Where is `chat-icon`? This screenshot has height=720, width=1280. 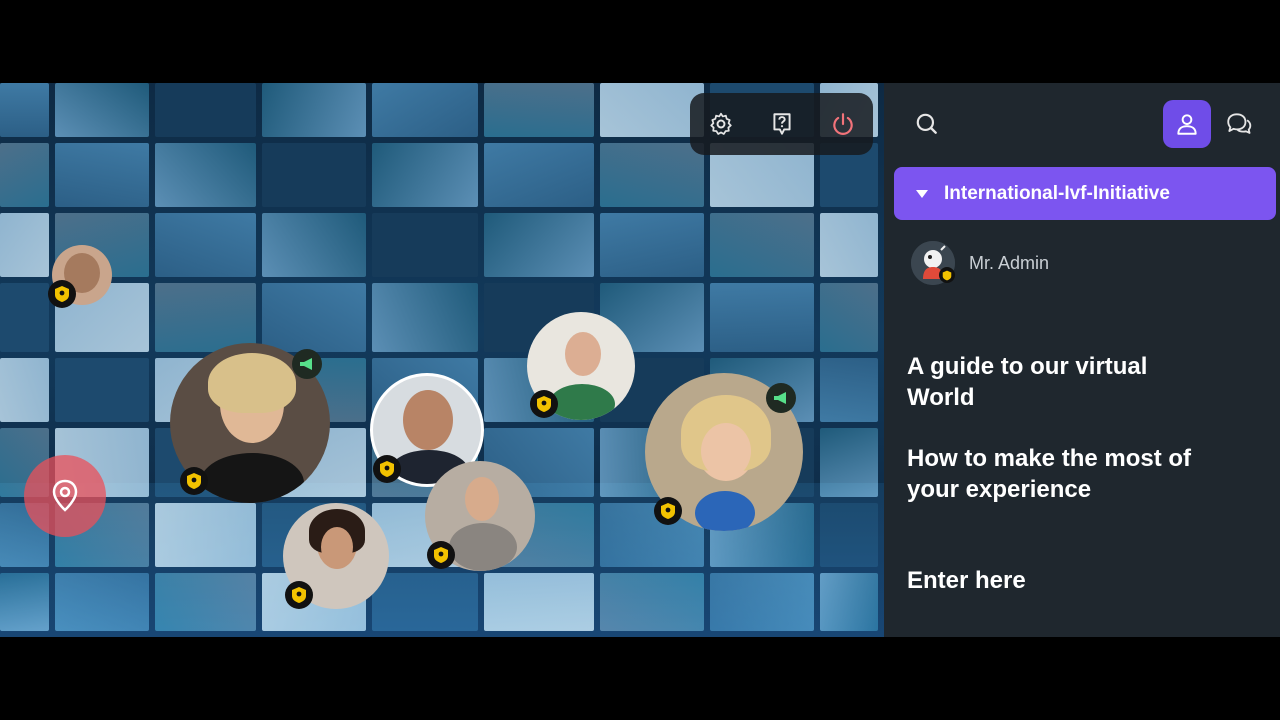 chat-icon is located at coordinates (1239, 123).